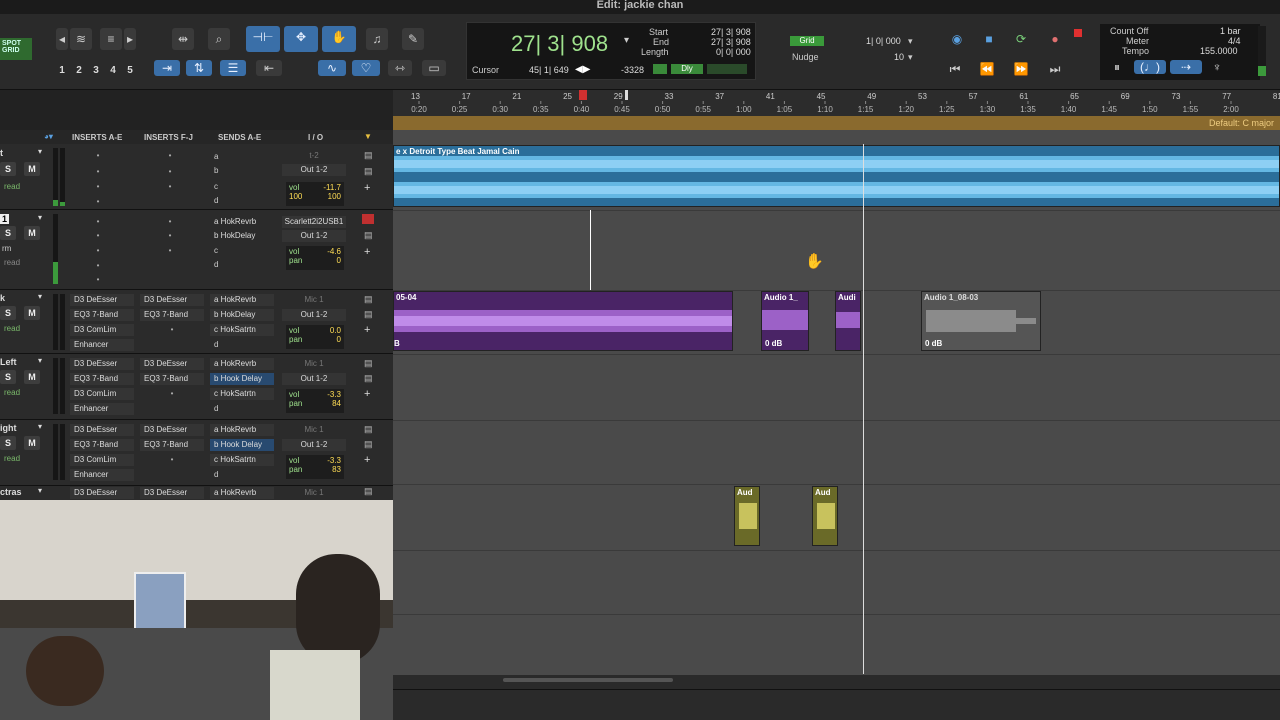 This screenshot has width=1280, height=720. Describe the element at coordinates (836, 123) in the screenshot. I see `key-signature-ruler: Default: C major` at that location.